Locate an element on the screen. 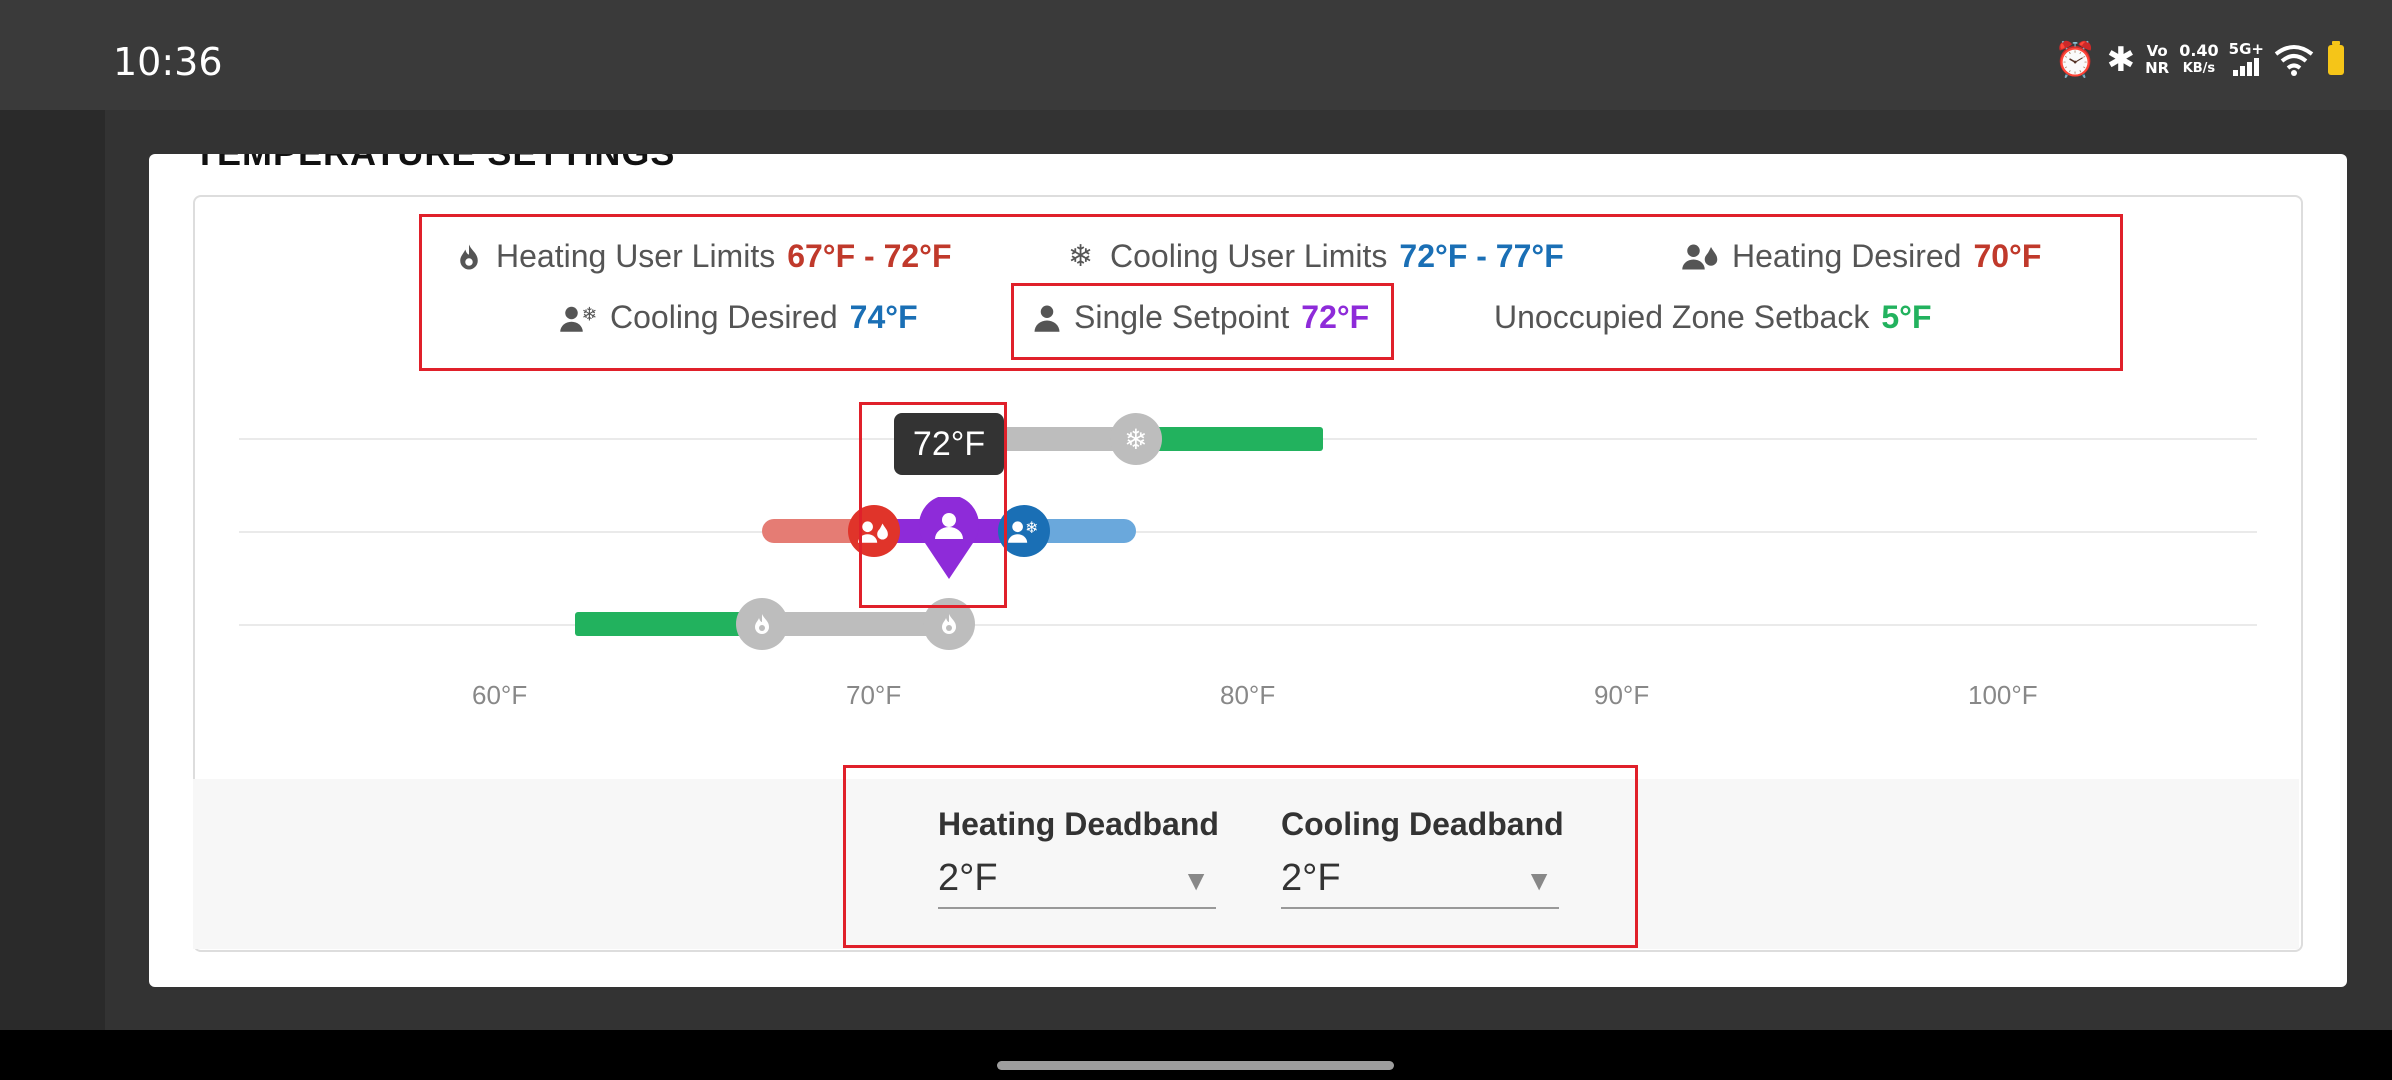 Image resolution: width=2392 pixels, height=1080 pixels. cooling-deadband-group: Cooling Deadband 2°F ▼ is located at coordinates (1422, 857).